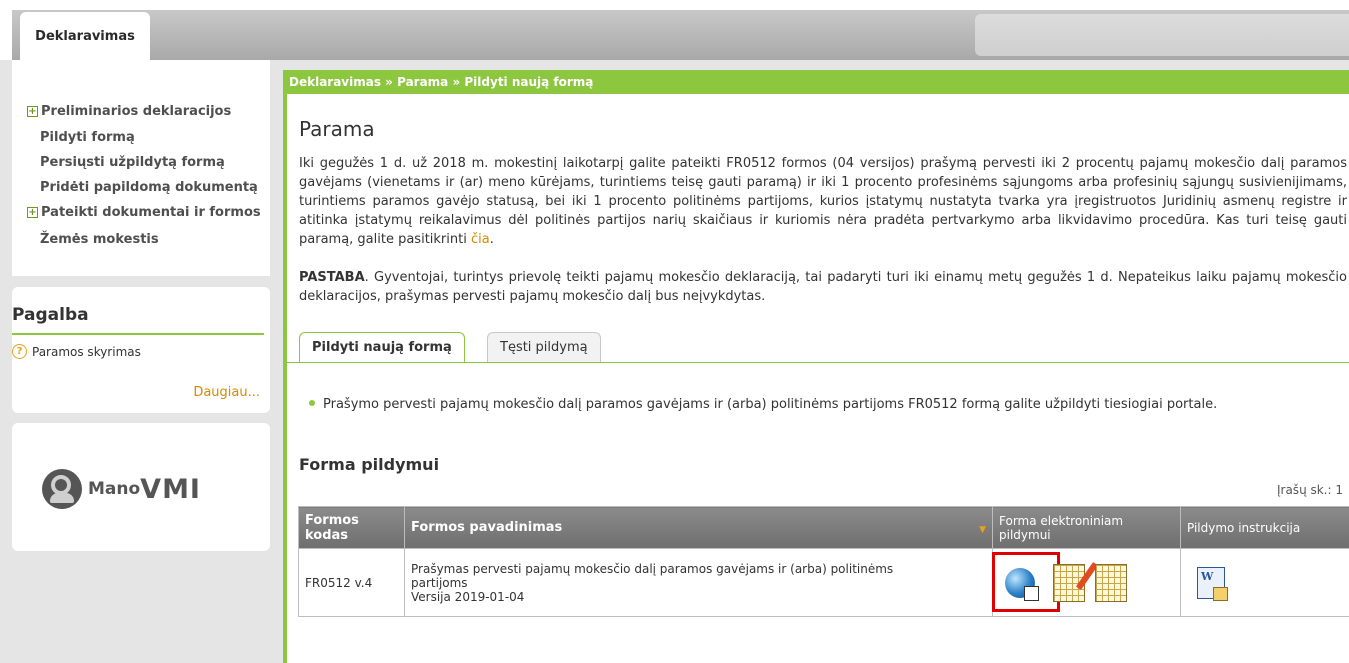 This screenshot has height=663, width=1349. I want to click on tab-testi-pildyma: Tęsti pildymą, so click(544, 347).